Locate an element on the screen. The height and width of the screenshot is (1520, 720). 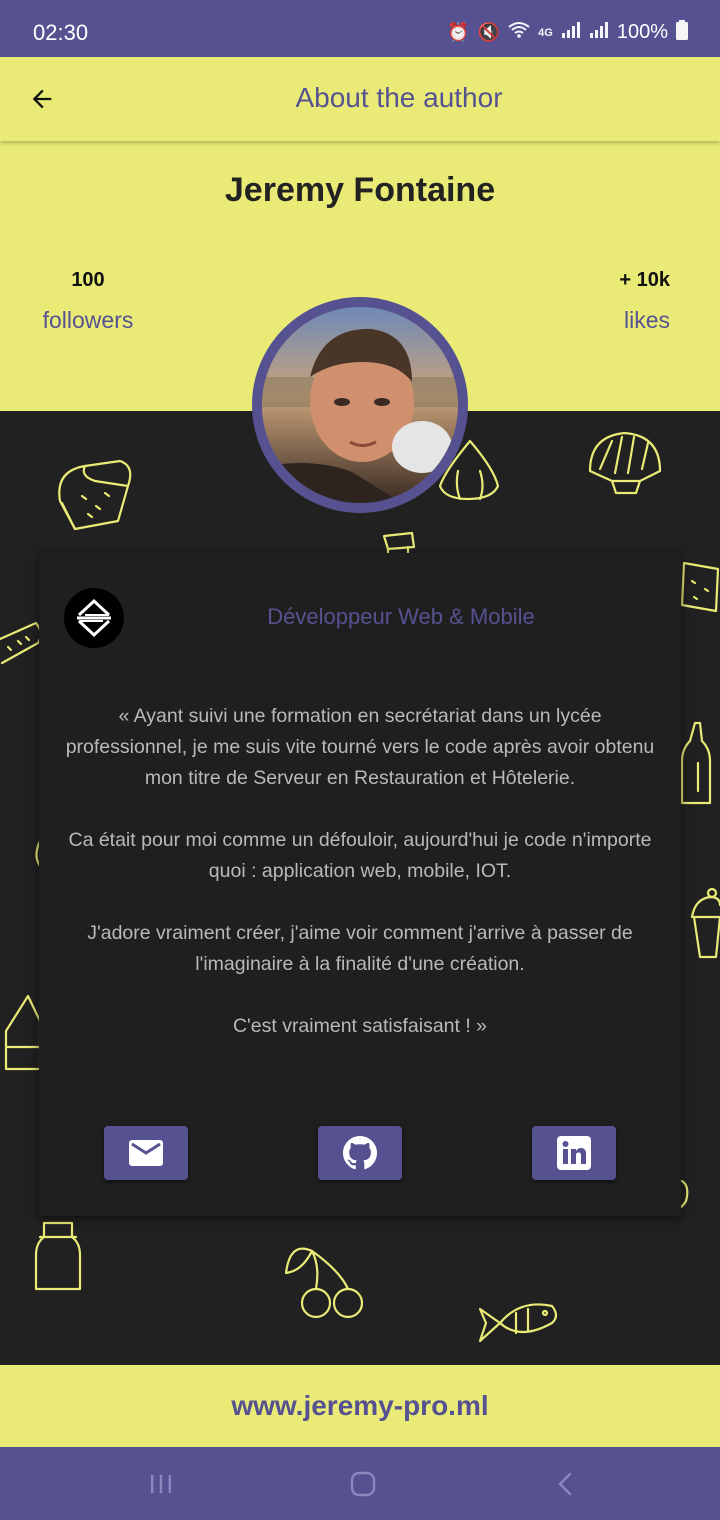
status-bar: 02:30 ⏰ 🔇 4G 100% is located at coordinates (360, 28).